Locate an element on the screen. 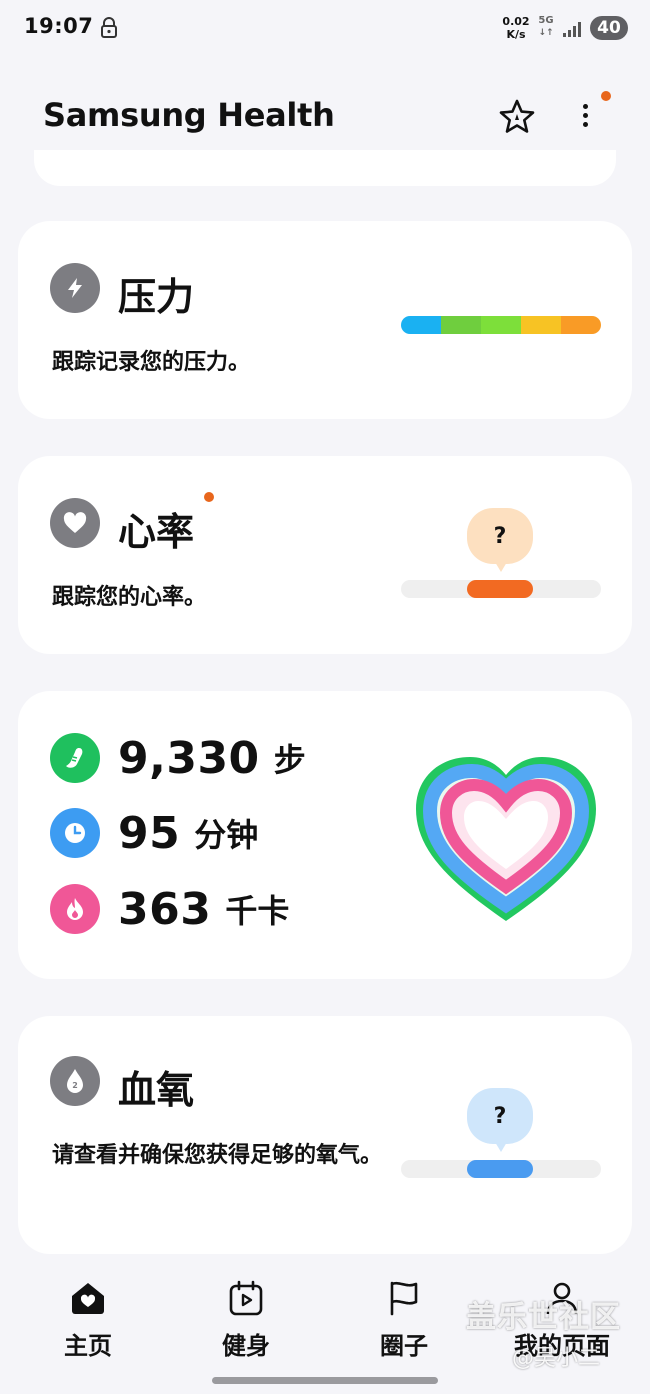 The image size is (650, 1394). nav-fitness: 健身 is located at coordinates (246, 1319).